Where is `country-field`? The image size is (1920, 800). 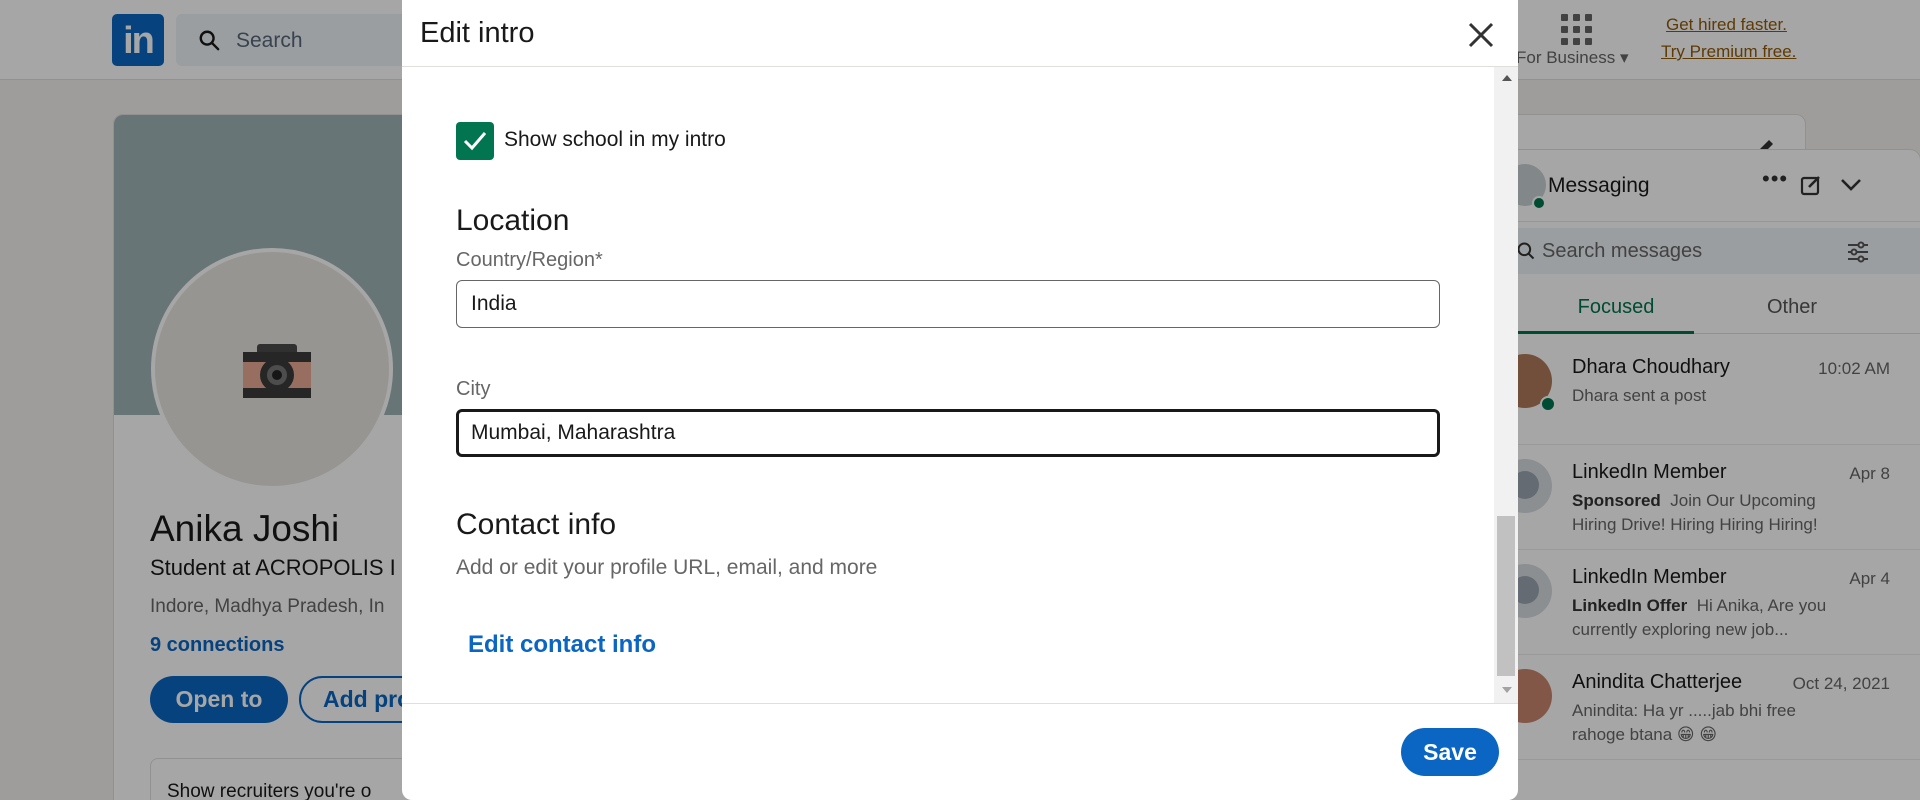
country-field is located at coordinates (948, 304).